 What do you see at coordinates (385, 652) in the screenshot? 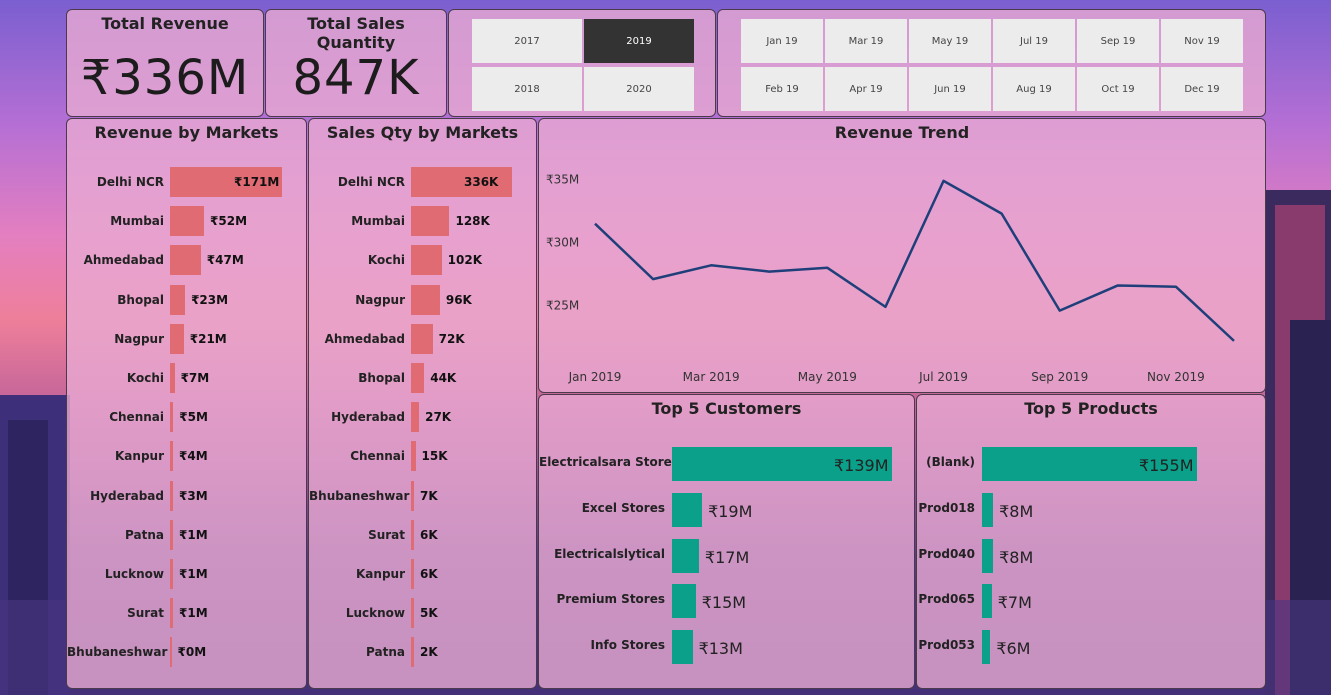
I see `market-label: Patna` at bounding box center [385, 652].